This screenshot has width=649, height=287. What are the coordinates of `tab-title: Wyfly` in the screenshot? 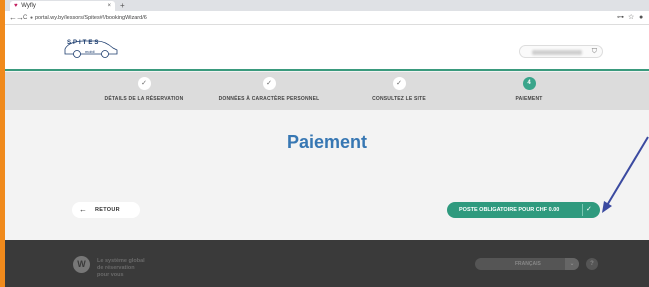 It's located at (28, 6).